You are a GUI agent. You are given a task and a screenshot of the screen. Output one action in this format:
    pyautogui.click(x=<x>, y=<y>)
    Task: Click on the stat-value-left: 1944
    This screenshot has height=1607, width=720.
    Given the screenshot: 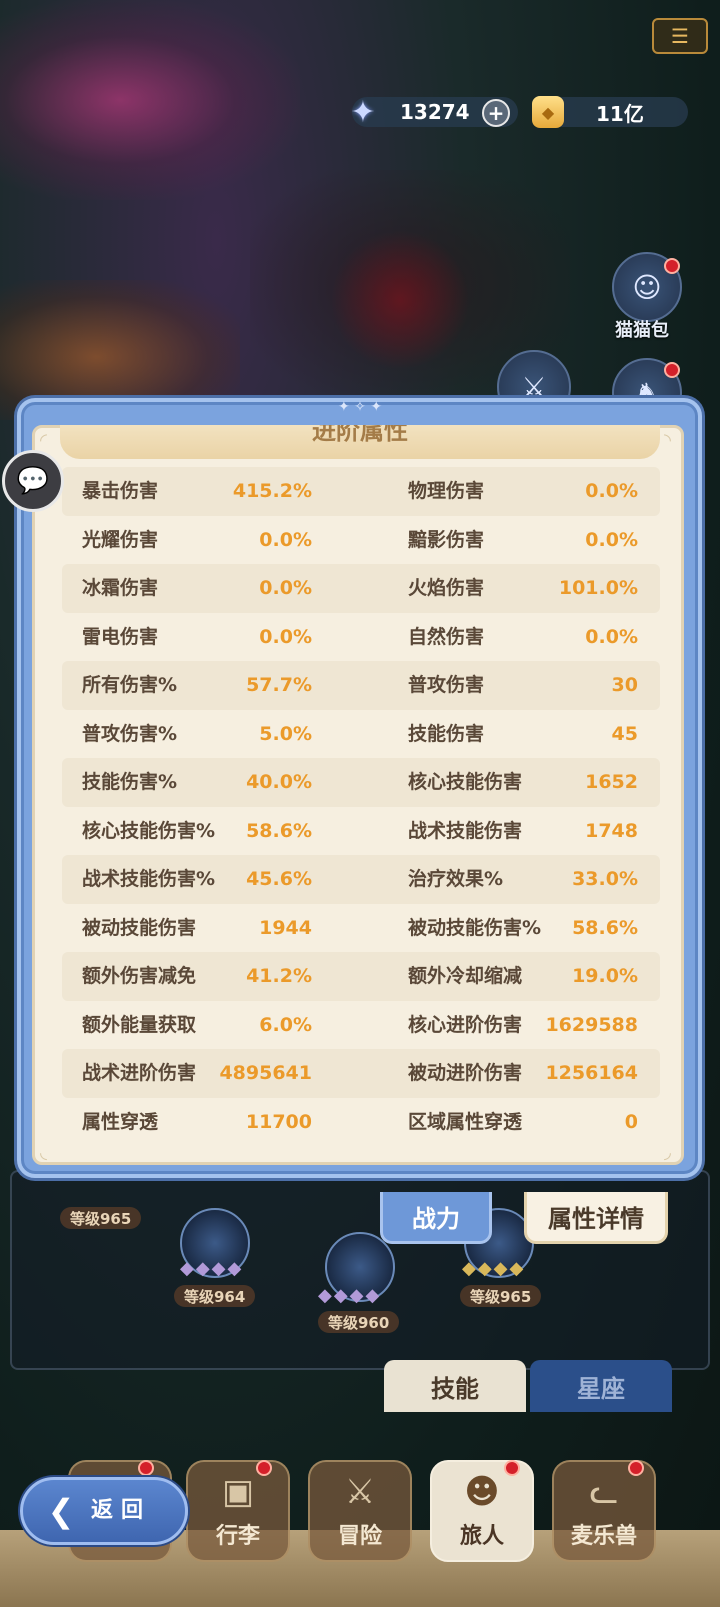 What is the action you would take?
    pyautogui.click(x=285, y=927)
    